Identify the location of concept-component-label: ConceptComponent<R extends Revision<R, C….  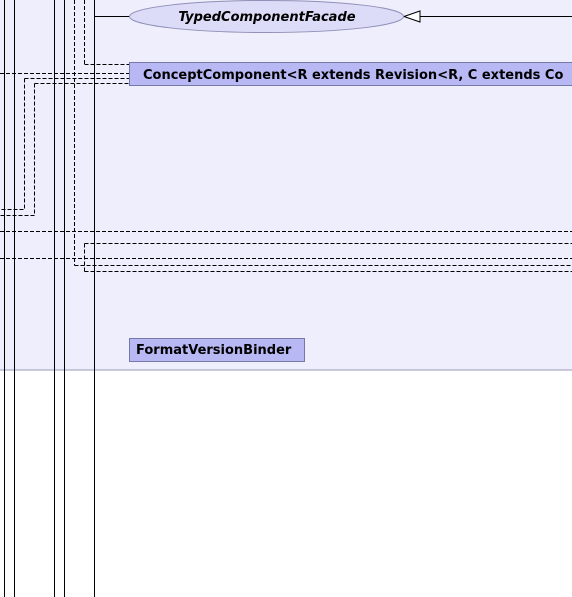
(353, 75).